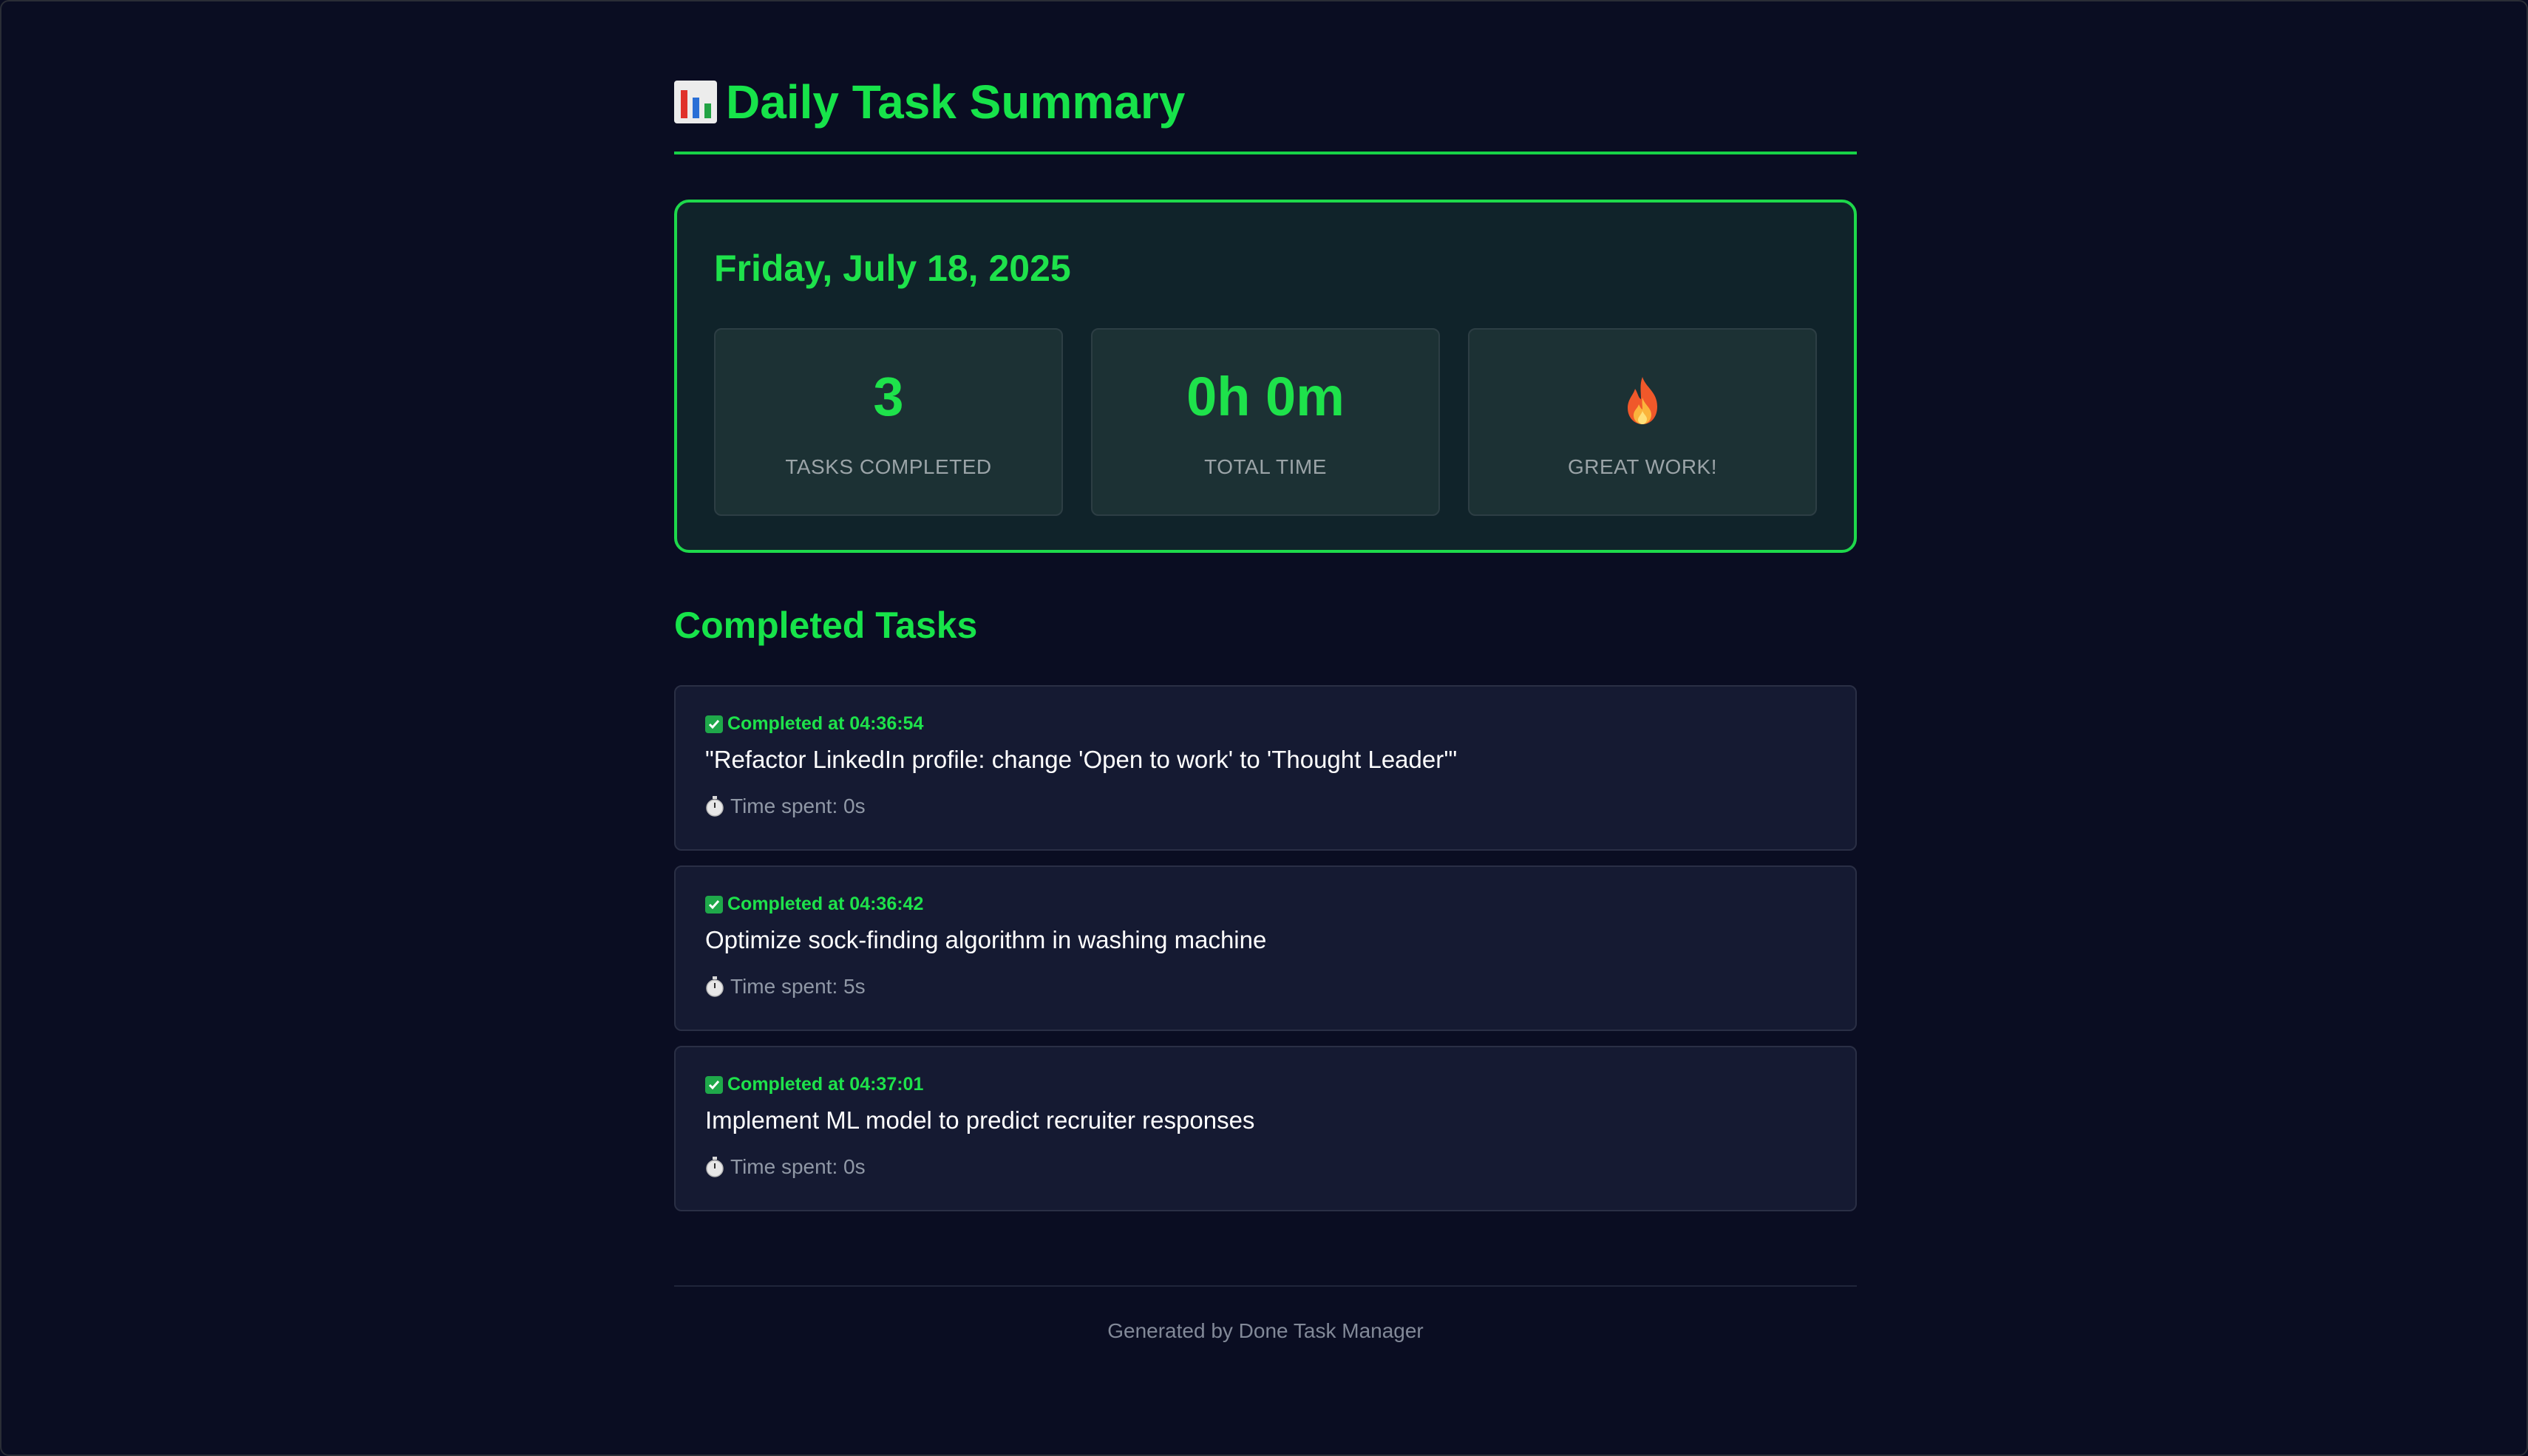 The image size is (2528, 1456). I want to click on task-time-spent-text: Time spent: 5s, so click(798, 987).